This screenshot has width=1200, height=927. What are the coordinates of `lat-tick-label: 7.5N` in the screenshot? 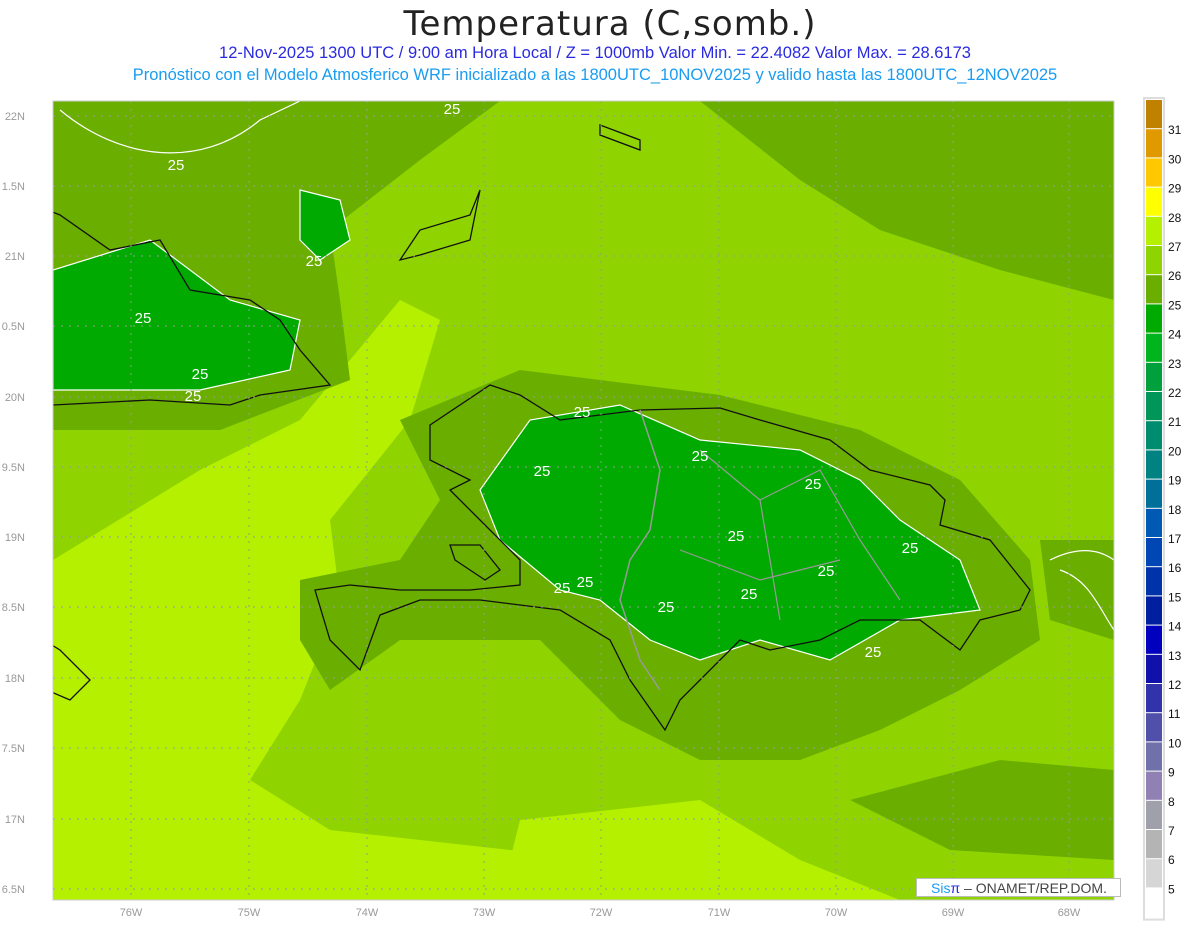 It's located at (13, 749).